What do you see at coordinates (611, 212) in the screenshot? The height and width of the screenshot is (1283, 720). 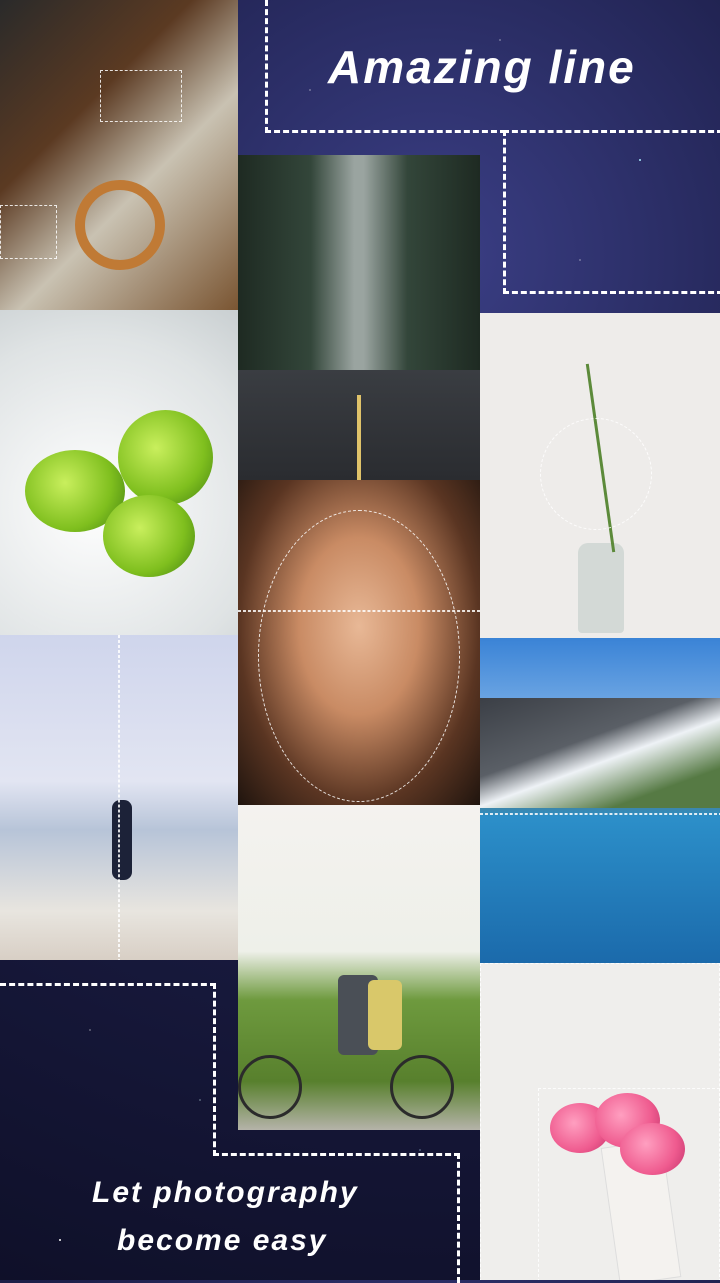 I see `top-dashed-frame-right` at bounding box center [611, 212].